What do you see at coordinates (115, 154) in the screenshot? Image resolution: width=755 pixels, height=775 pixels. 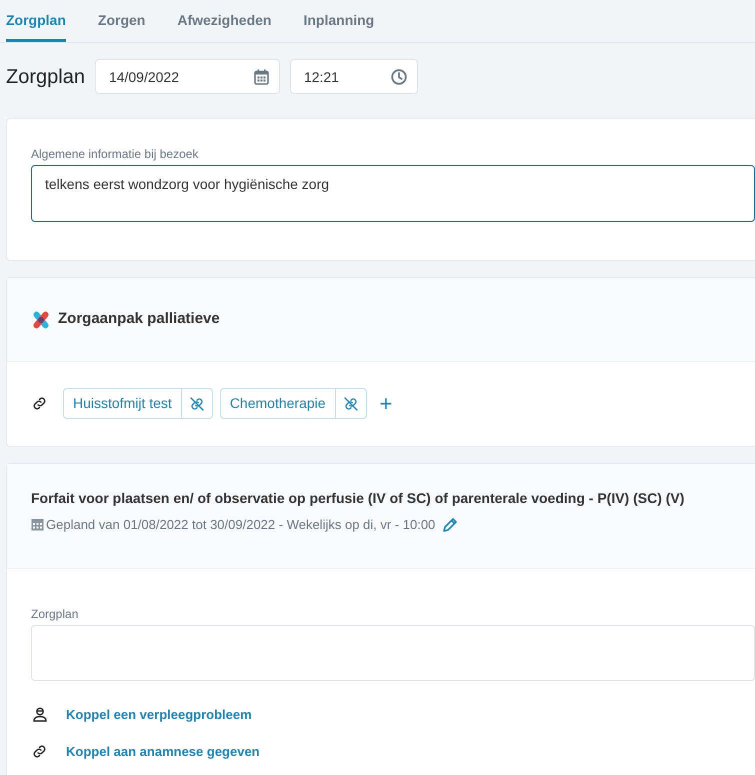 I see `field-label: Algemene informatie bij bezoek` at bounding box center [115, 154].